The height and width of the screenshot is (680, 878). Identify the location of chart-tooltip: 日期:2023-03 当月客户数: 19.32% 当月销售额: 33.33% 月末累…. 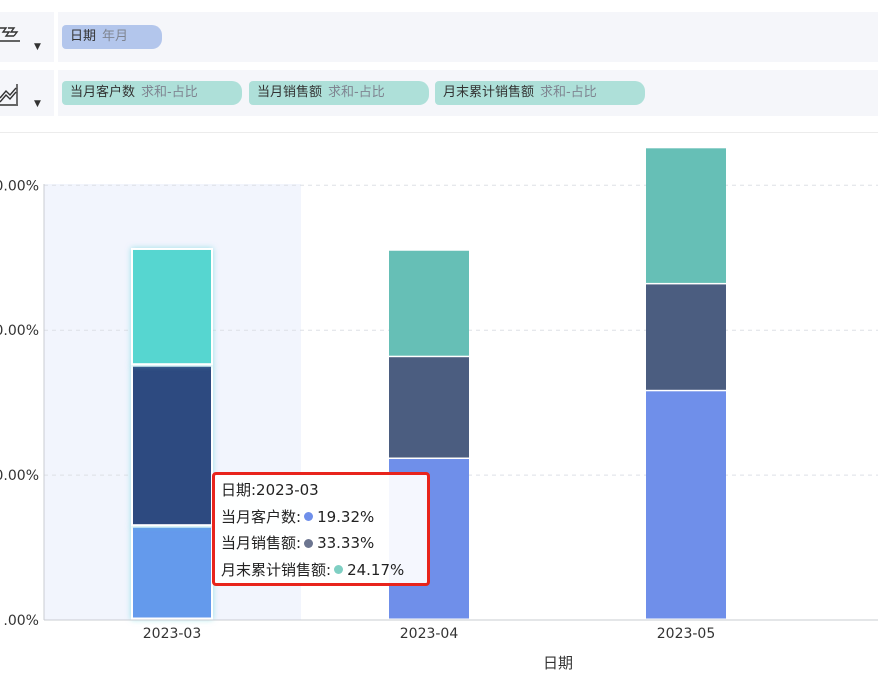
(321, 529).